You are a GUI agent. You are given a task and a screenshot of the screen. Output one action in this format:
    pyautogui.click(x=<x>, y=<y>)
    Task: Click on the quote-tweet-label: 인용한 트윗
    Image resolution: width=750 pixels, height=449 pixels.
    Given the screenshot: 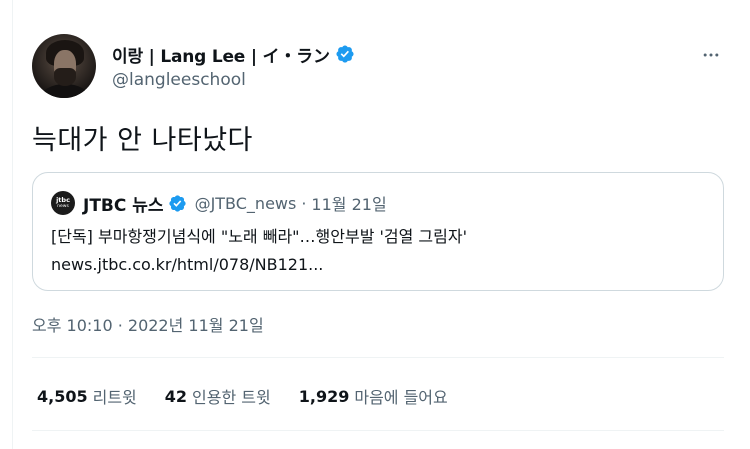 What is the action you would take?
    pyautogui.click(x=231, y=397)
    